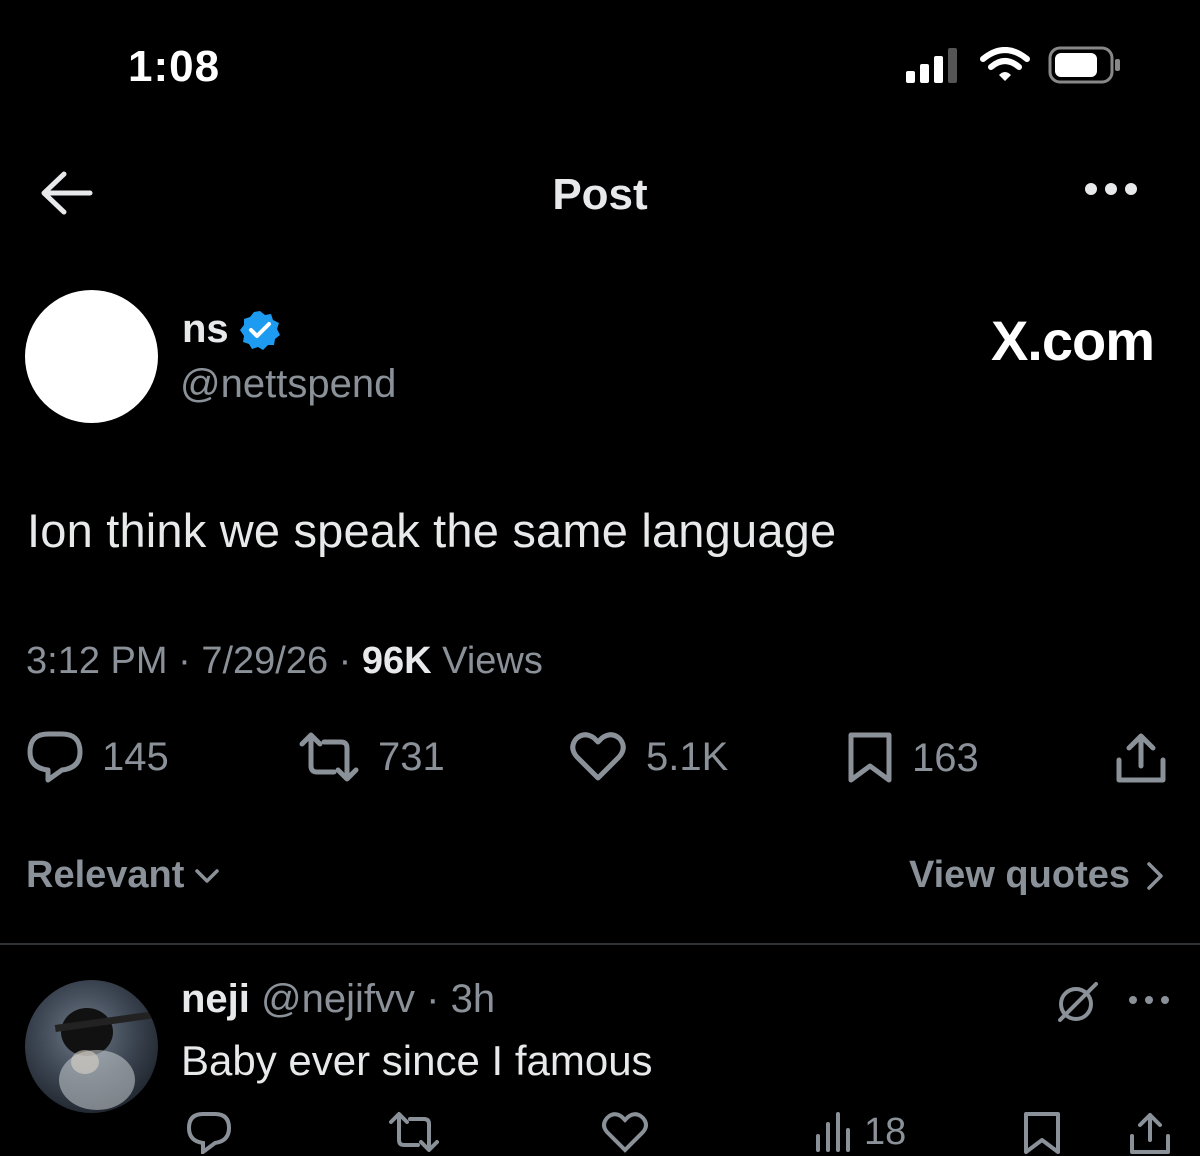 This screenshot has height=1156, width=1200. Describe the element at coordinates (105, 875) in the screenshot. I see `sort-label: Relevant` at that location.